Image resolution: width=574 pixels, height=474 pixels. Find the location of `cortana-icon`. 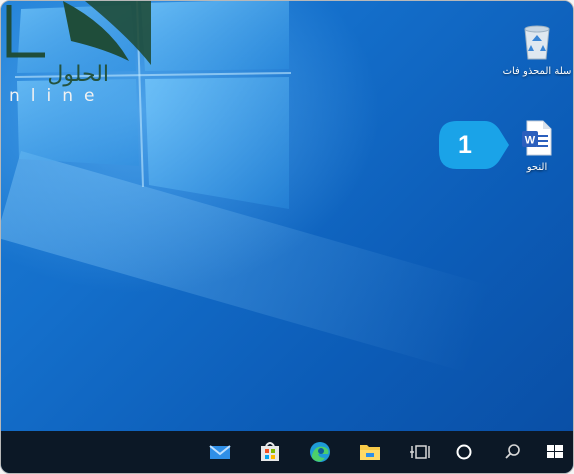

cortana-icon is located at coordinates (464, 452).